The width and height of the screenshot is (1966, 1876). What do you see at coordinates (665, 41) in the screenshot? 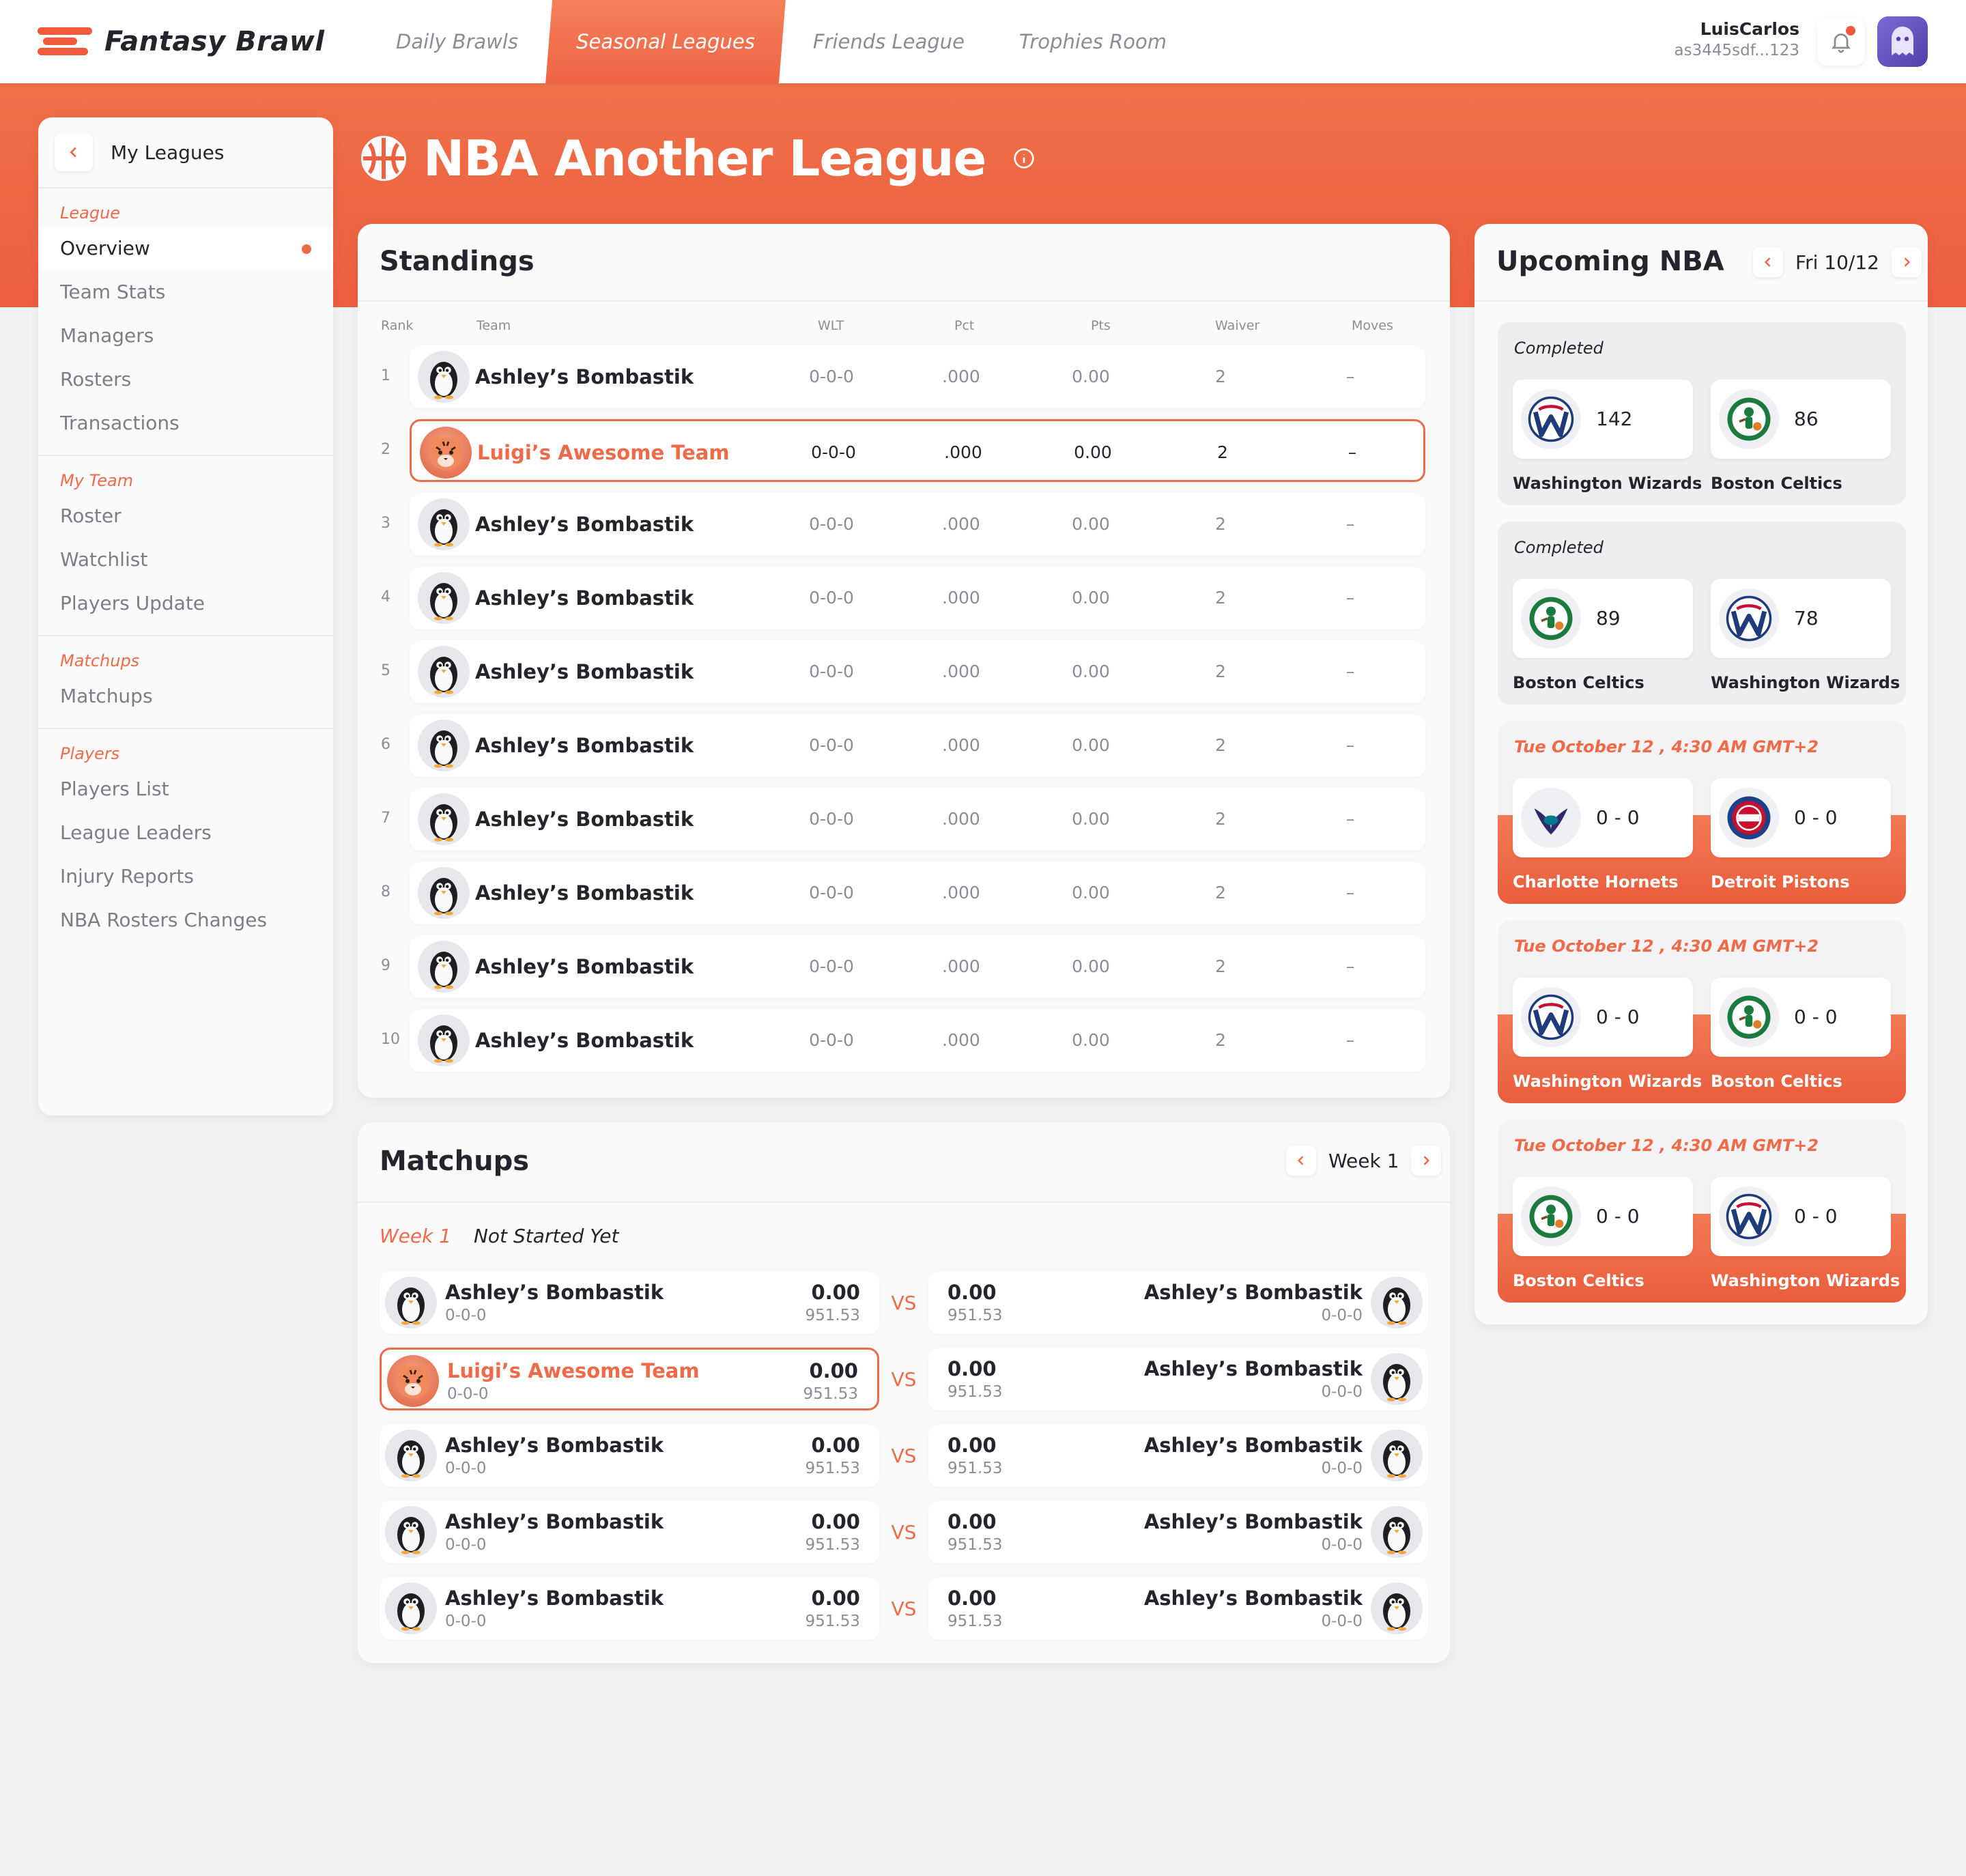
I see `tab-seasonal-leagues: Seasonal Leagues` at bounding box center [665, 41].